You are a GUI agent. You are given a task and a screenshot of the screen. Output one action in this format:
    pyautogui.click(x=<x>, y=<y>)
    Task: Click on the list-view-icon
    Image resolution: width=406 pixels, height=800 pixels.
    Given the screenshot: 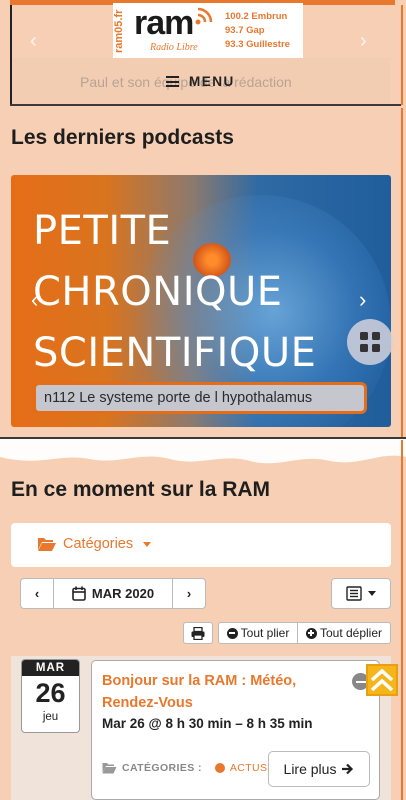 What is the action you would take?
    pyautogui.click(x=354, y=593)
    